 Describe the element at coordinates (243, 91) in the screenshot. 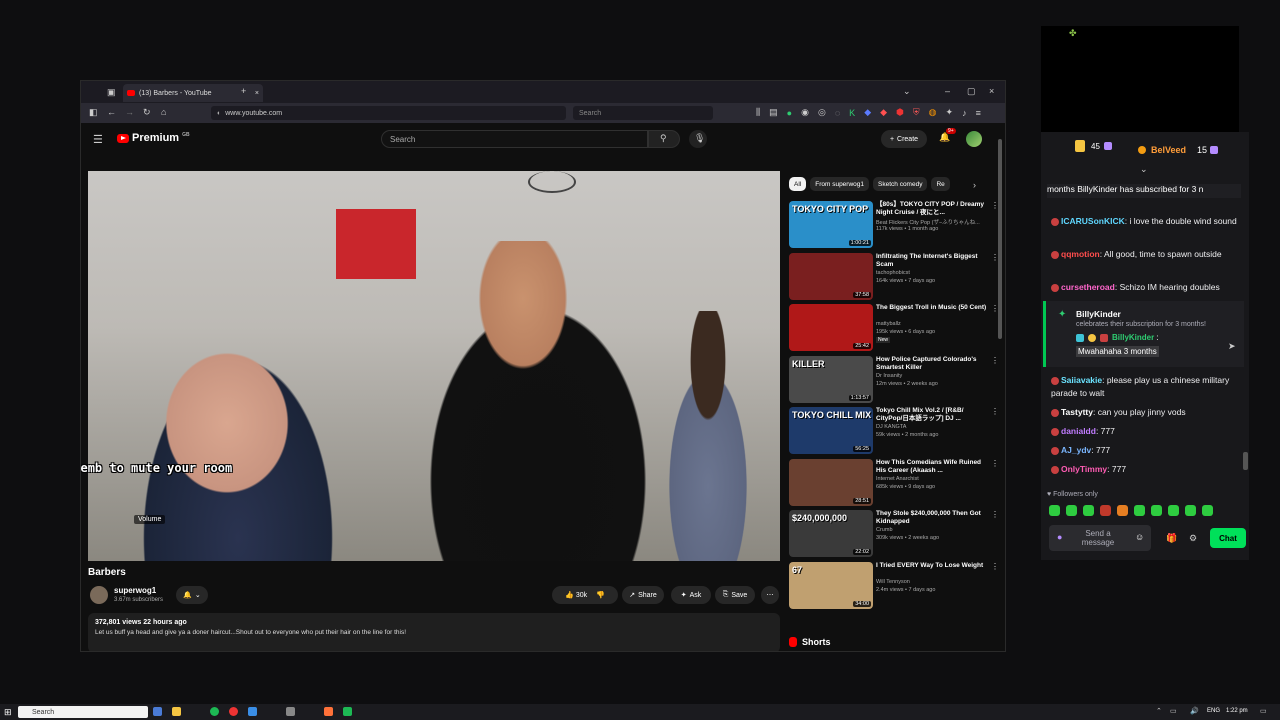

I see `new-tab-icon: +` at that location.